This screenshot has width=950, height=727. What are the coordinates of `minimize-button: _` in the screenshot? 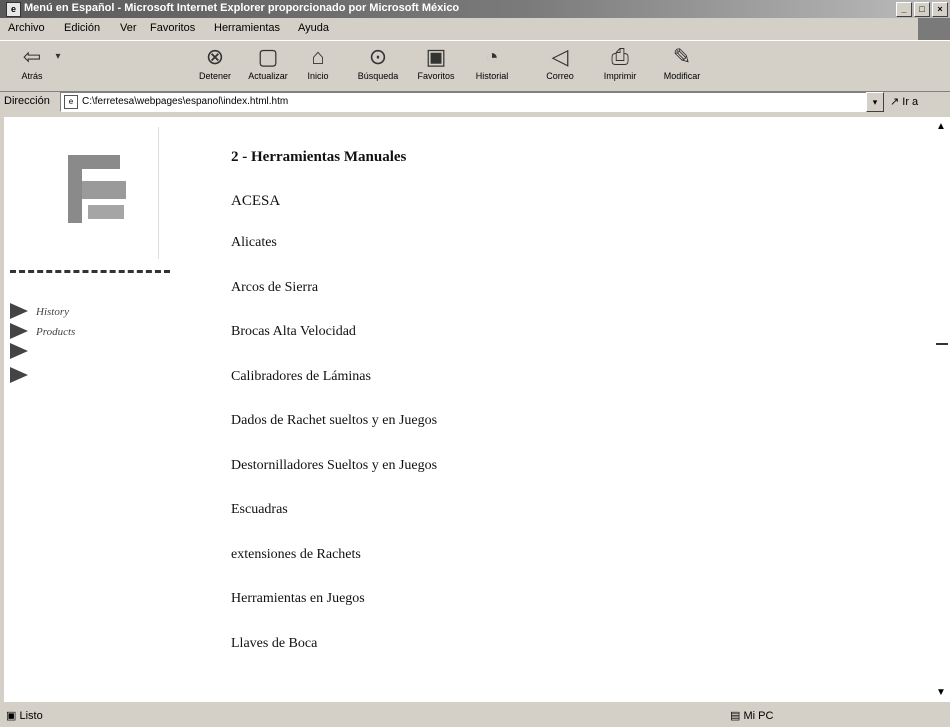 It's located at (904, 9).